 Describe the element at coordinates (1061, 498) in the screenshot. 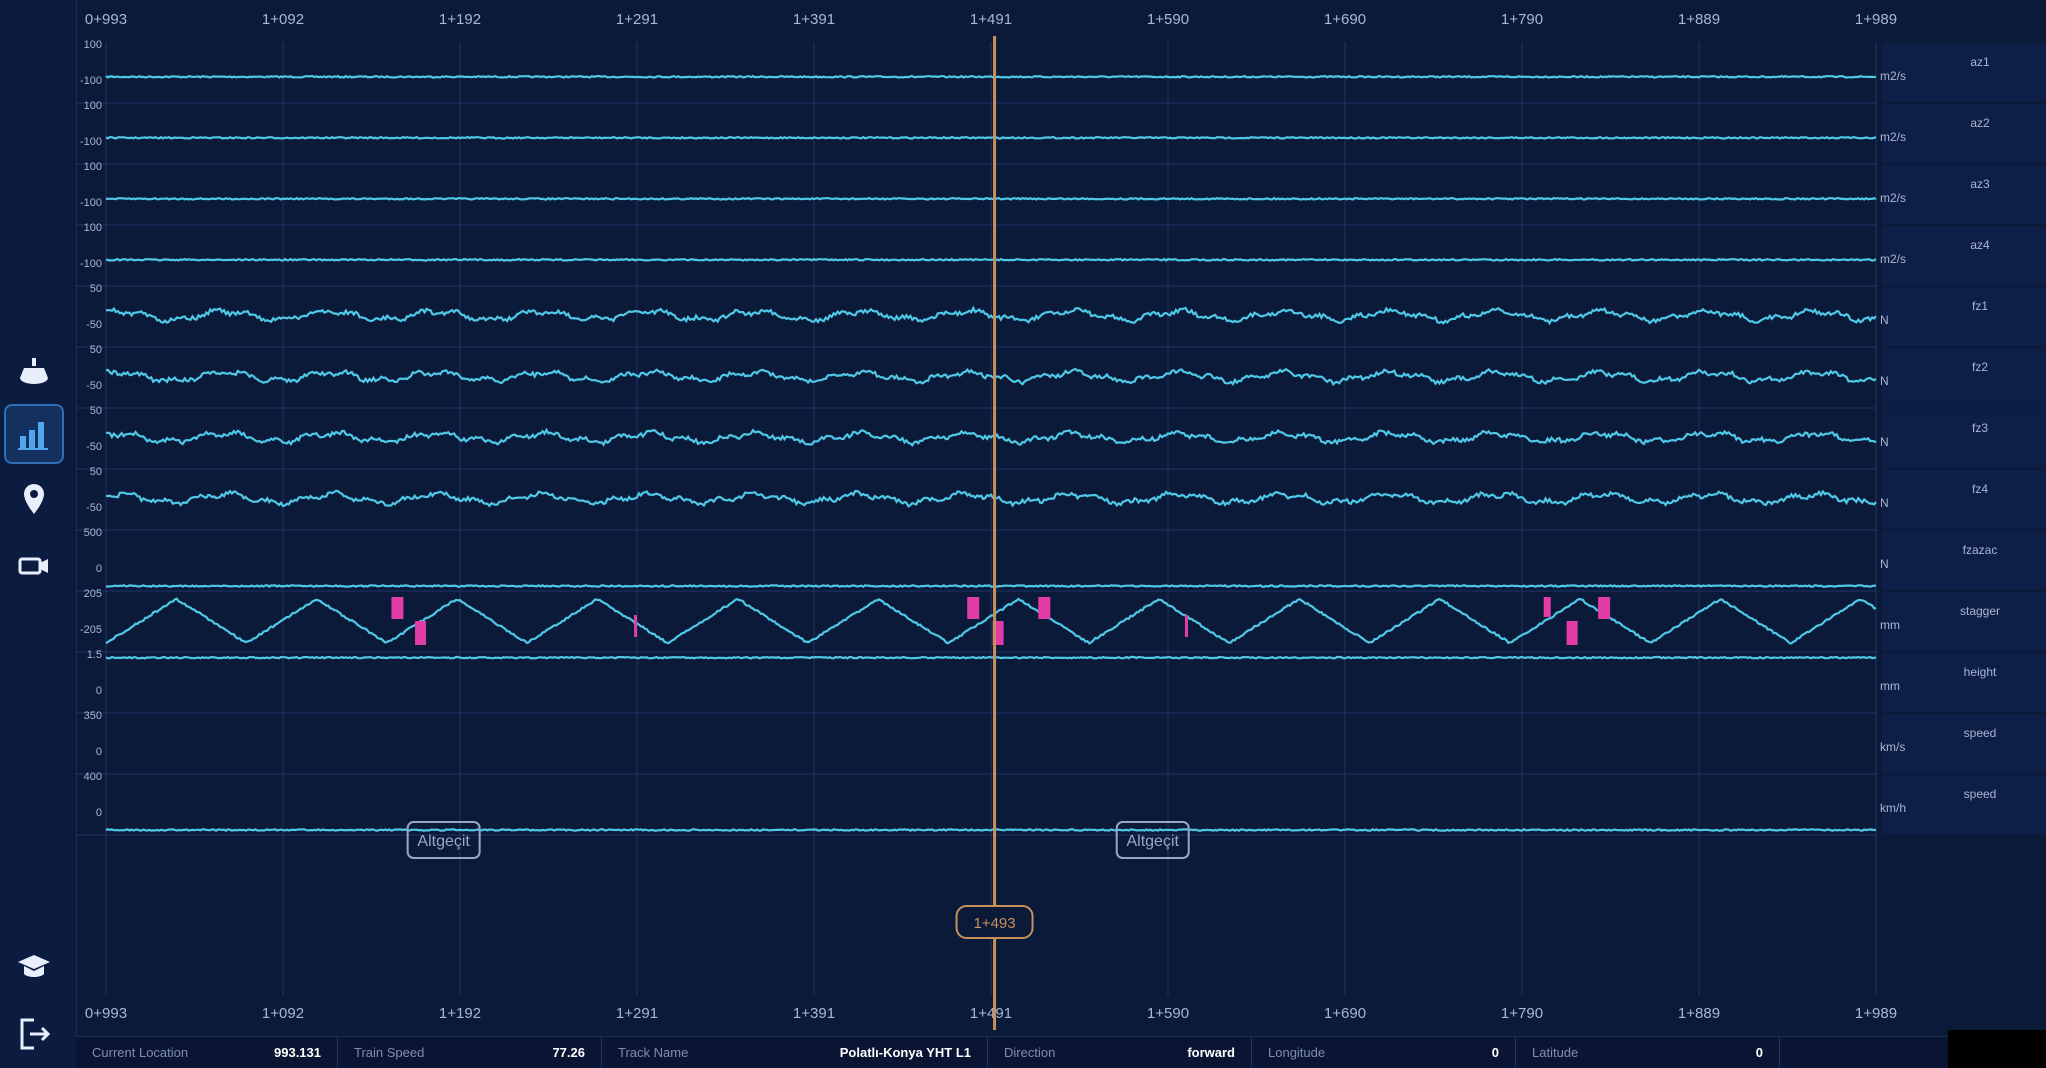

I see `track-fz4: fz4 N 50 -50` at that location.